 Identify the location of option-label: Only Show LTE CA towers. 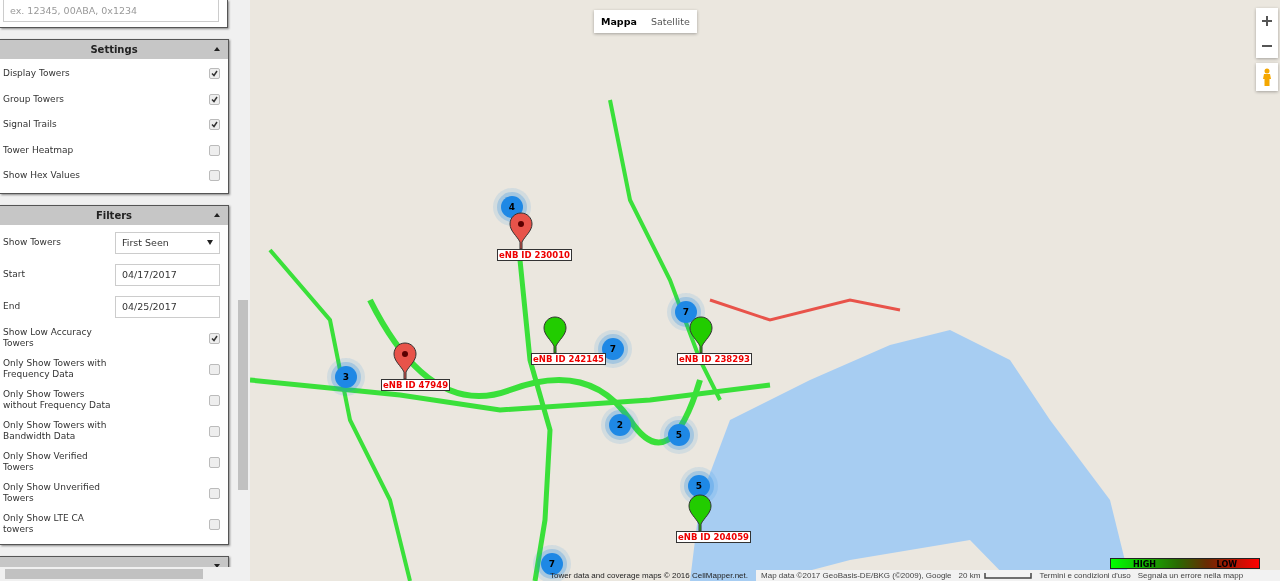
(44, 524).